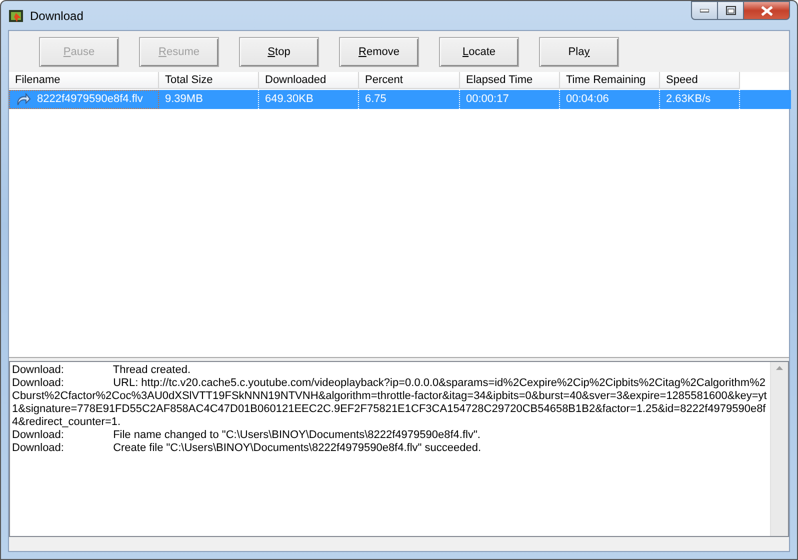  I want to click on column-header: Speed, so click(700, 80).